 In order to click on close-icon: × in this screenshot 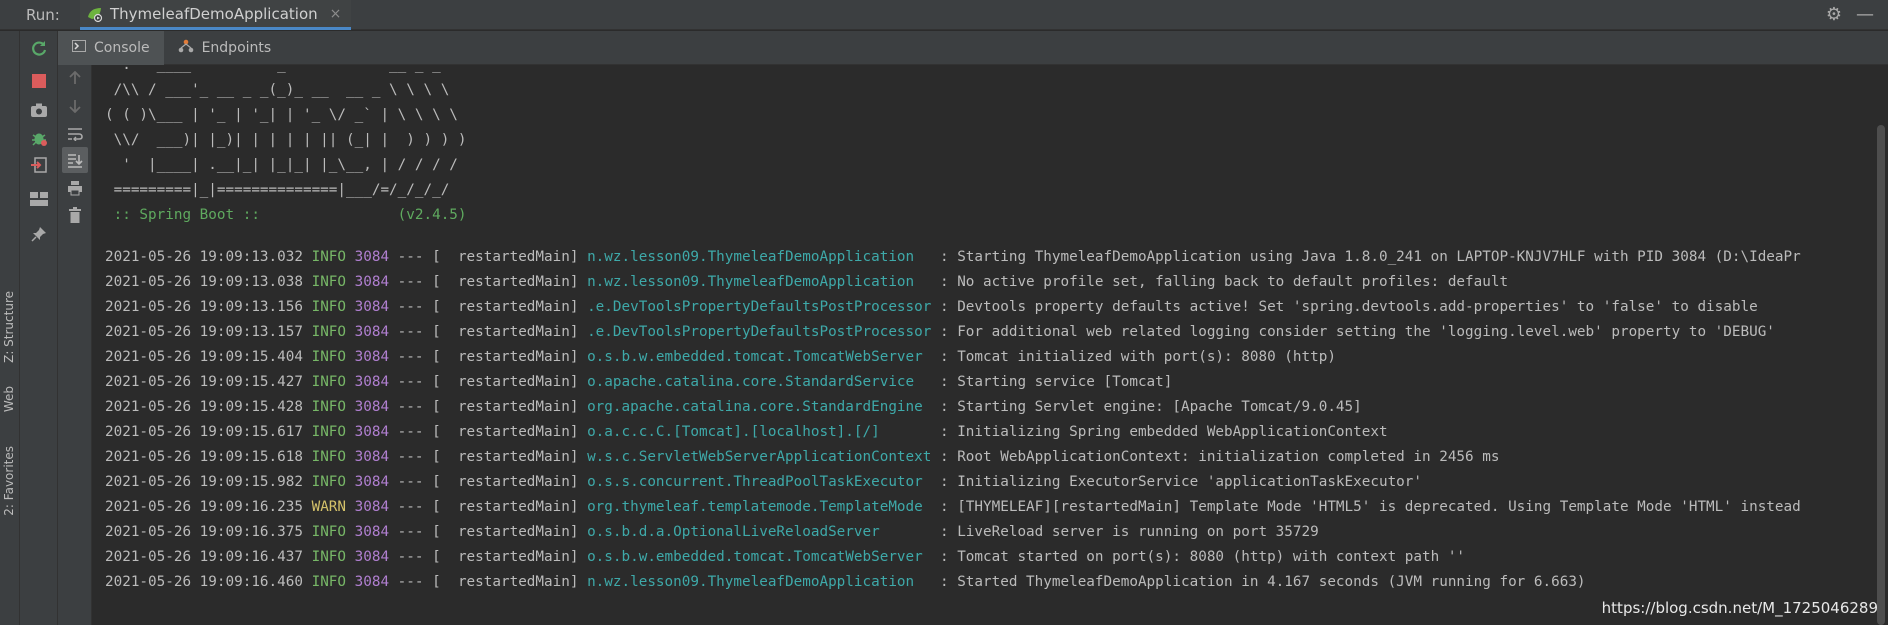, I will do `click(336, 14)`.